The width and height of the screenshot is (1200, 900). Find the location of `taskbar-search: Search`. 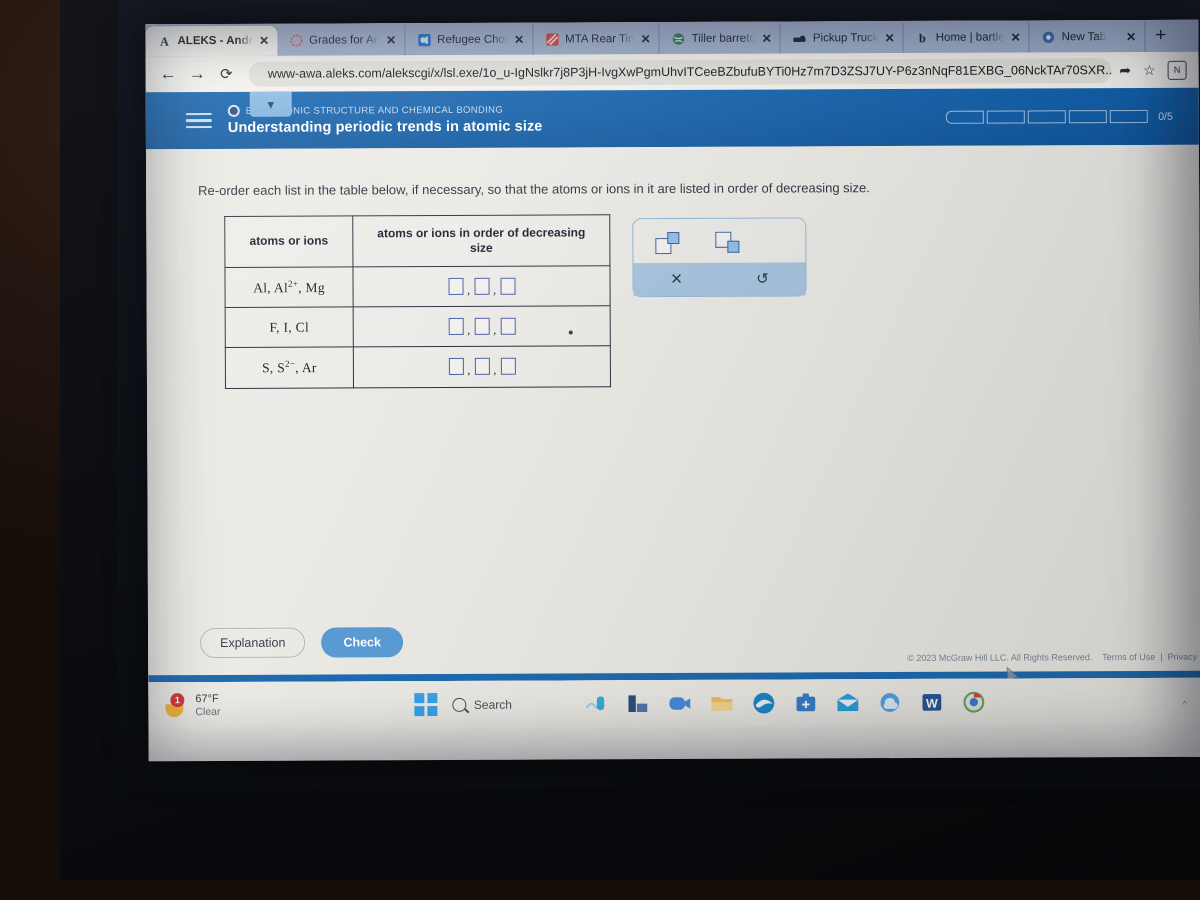

taskbar-search: Search is located at coordinates (481, 704).